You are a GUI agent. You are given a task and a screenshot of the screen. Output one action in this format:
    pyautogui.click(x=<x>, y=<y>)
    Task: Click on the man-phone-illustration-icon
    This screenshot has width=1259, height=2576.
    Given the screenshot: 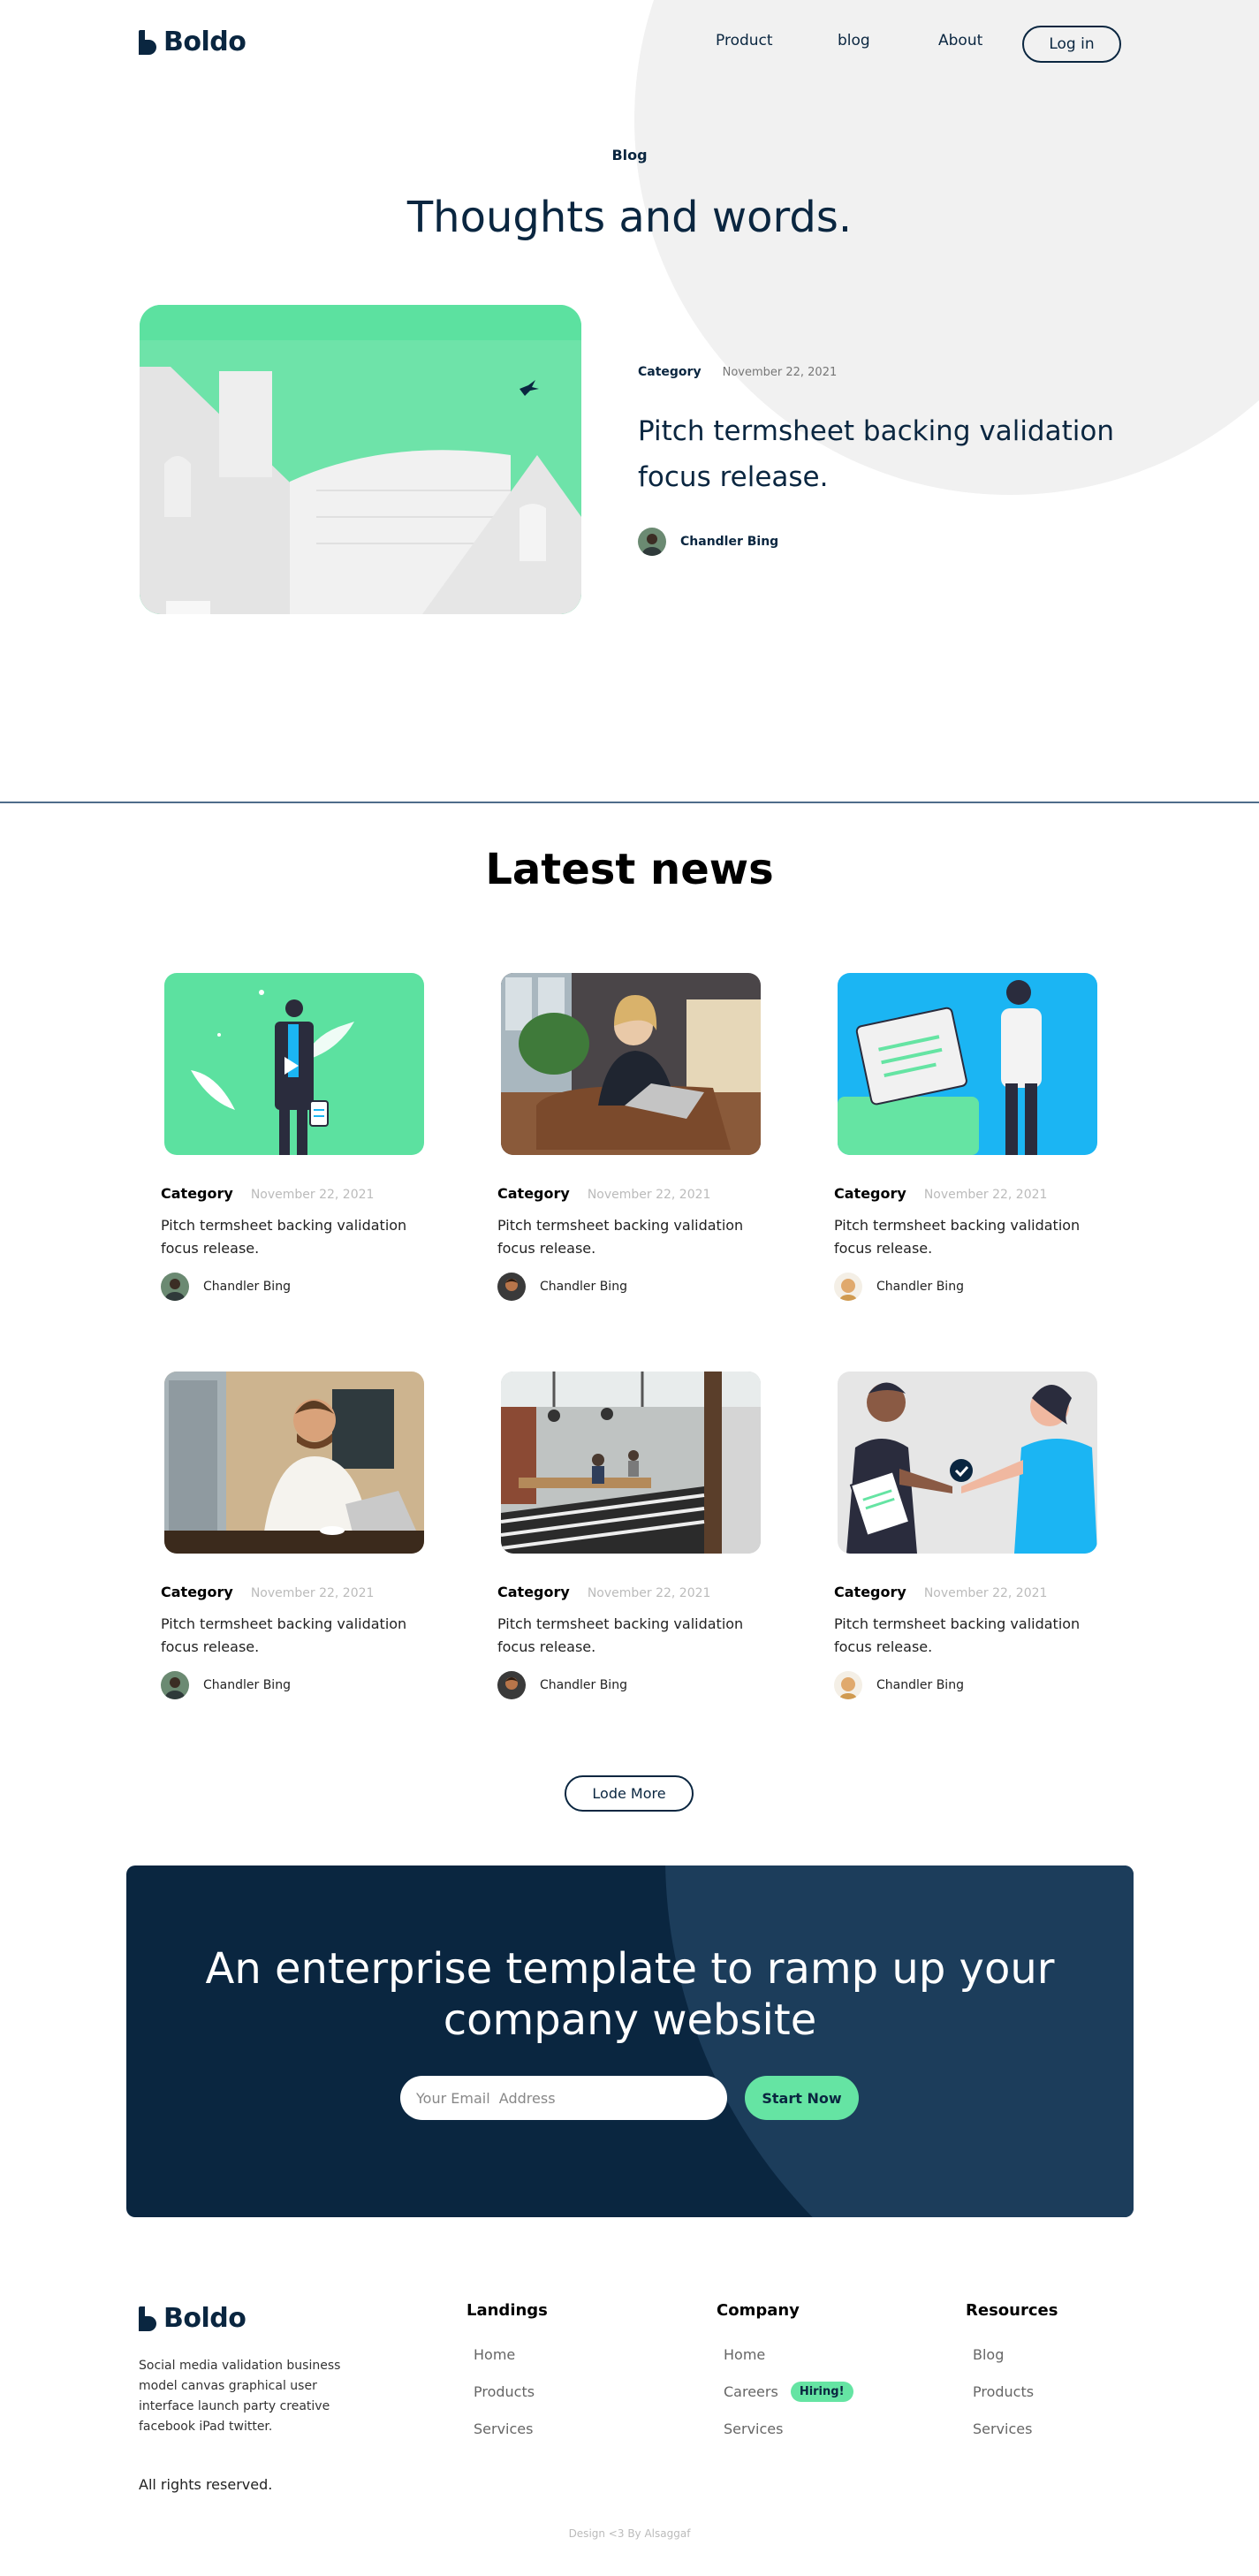 What is the action you would take?
    pyautogui.click(x=294, y=1064)
    